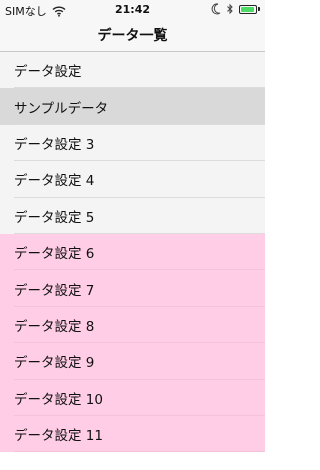  What do you see at coordinates (54, 290) in the screenshot?
I see `list-item-label: データ設定 7` at bounding box center [54, 290].